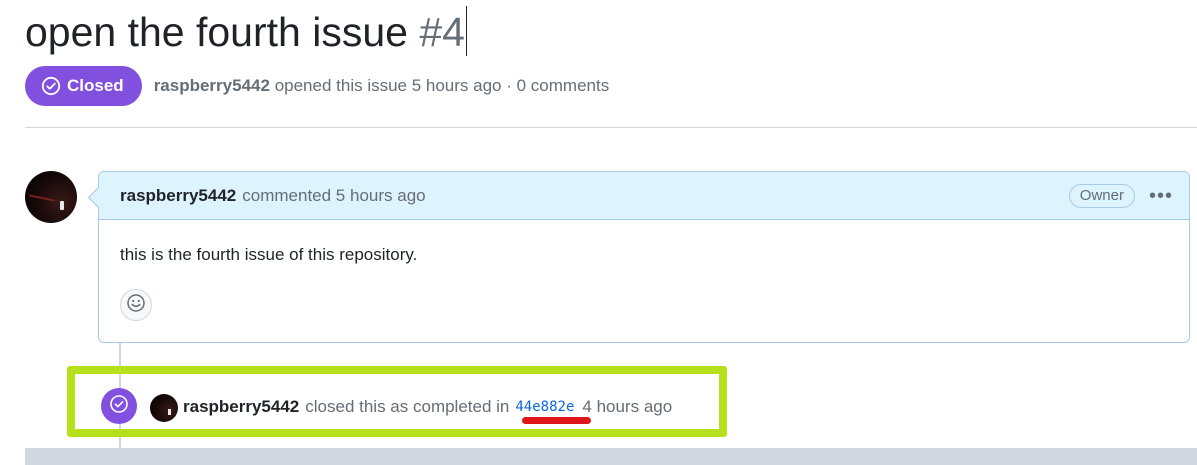  What do you see at coordinates (178, 196) in the screenshot?
I see `comment-author-link: raspberry5442` at bounding box center [178, 196].